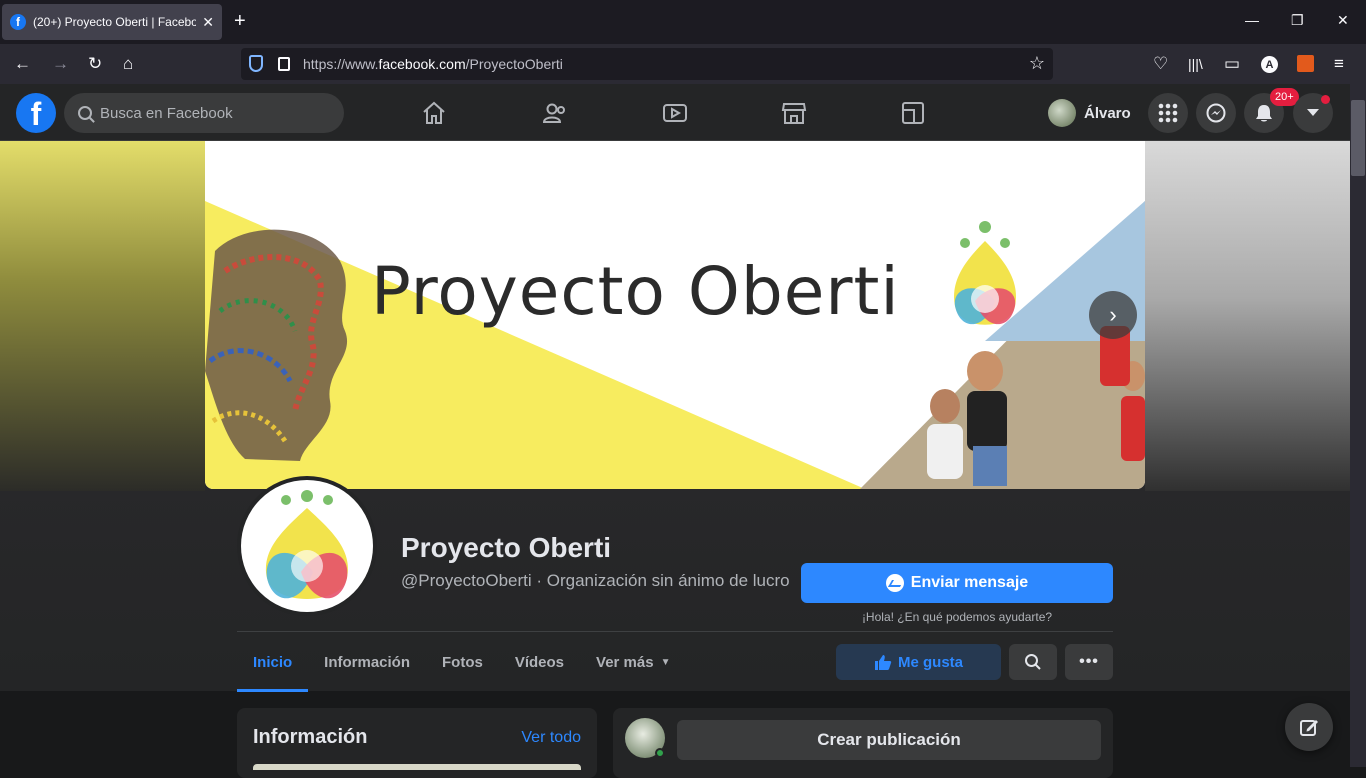  I want to click on create-post-card: Crear publicación, so click(863, 743).